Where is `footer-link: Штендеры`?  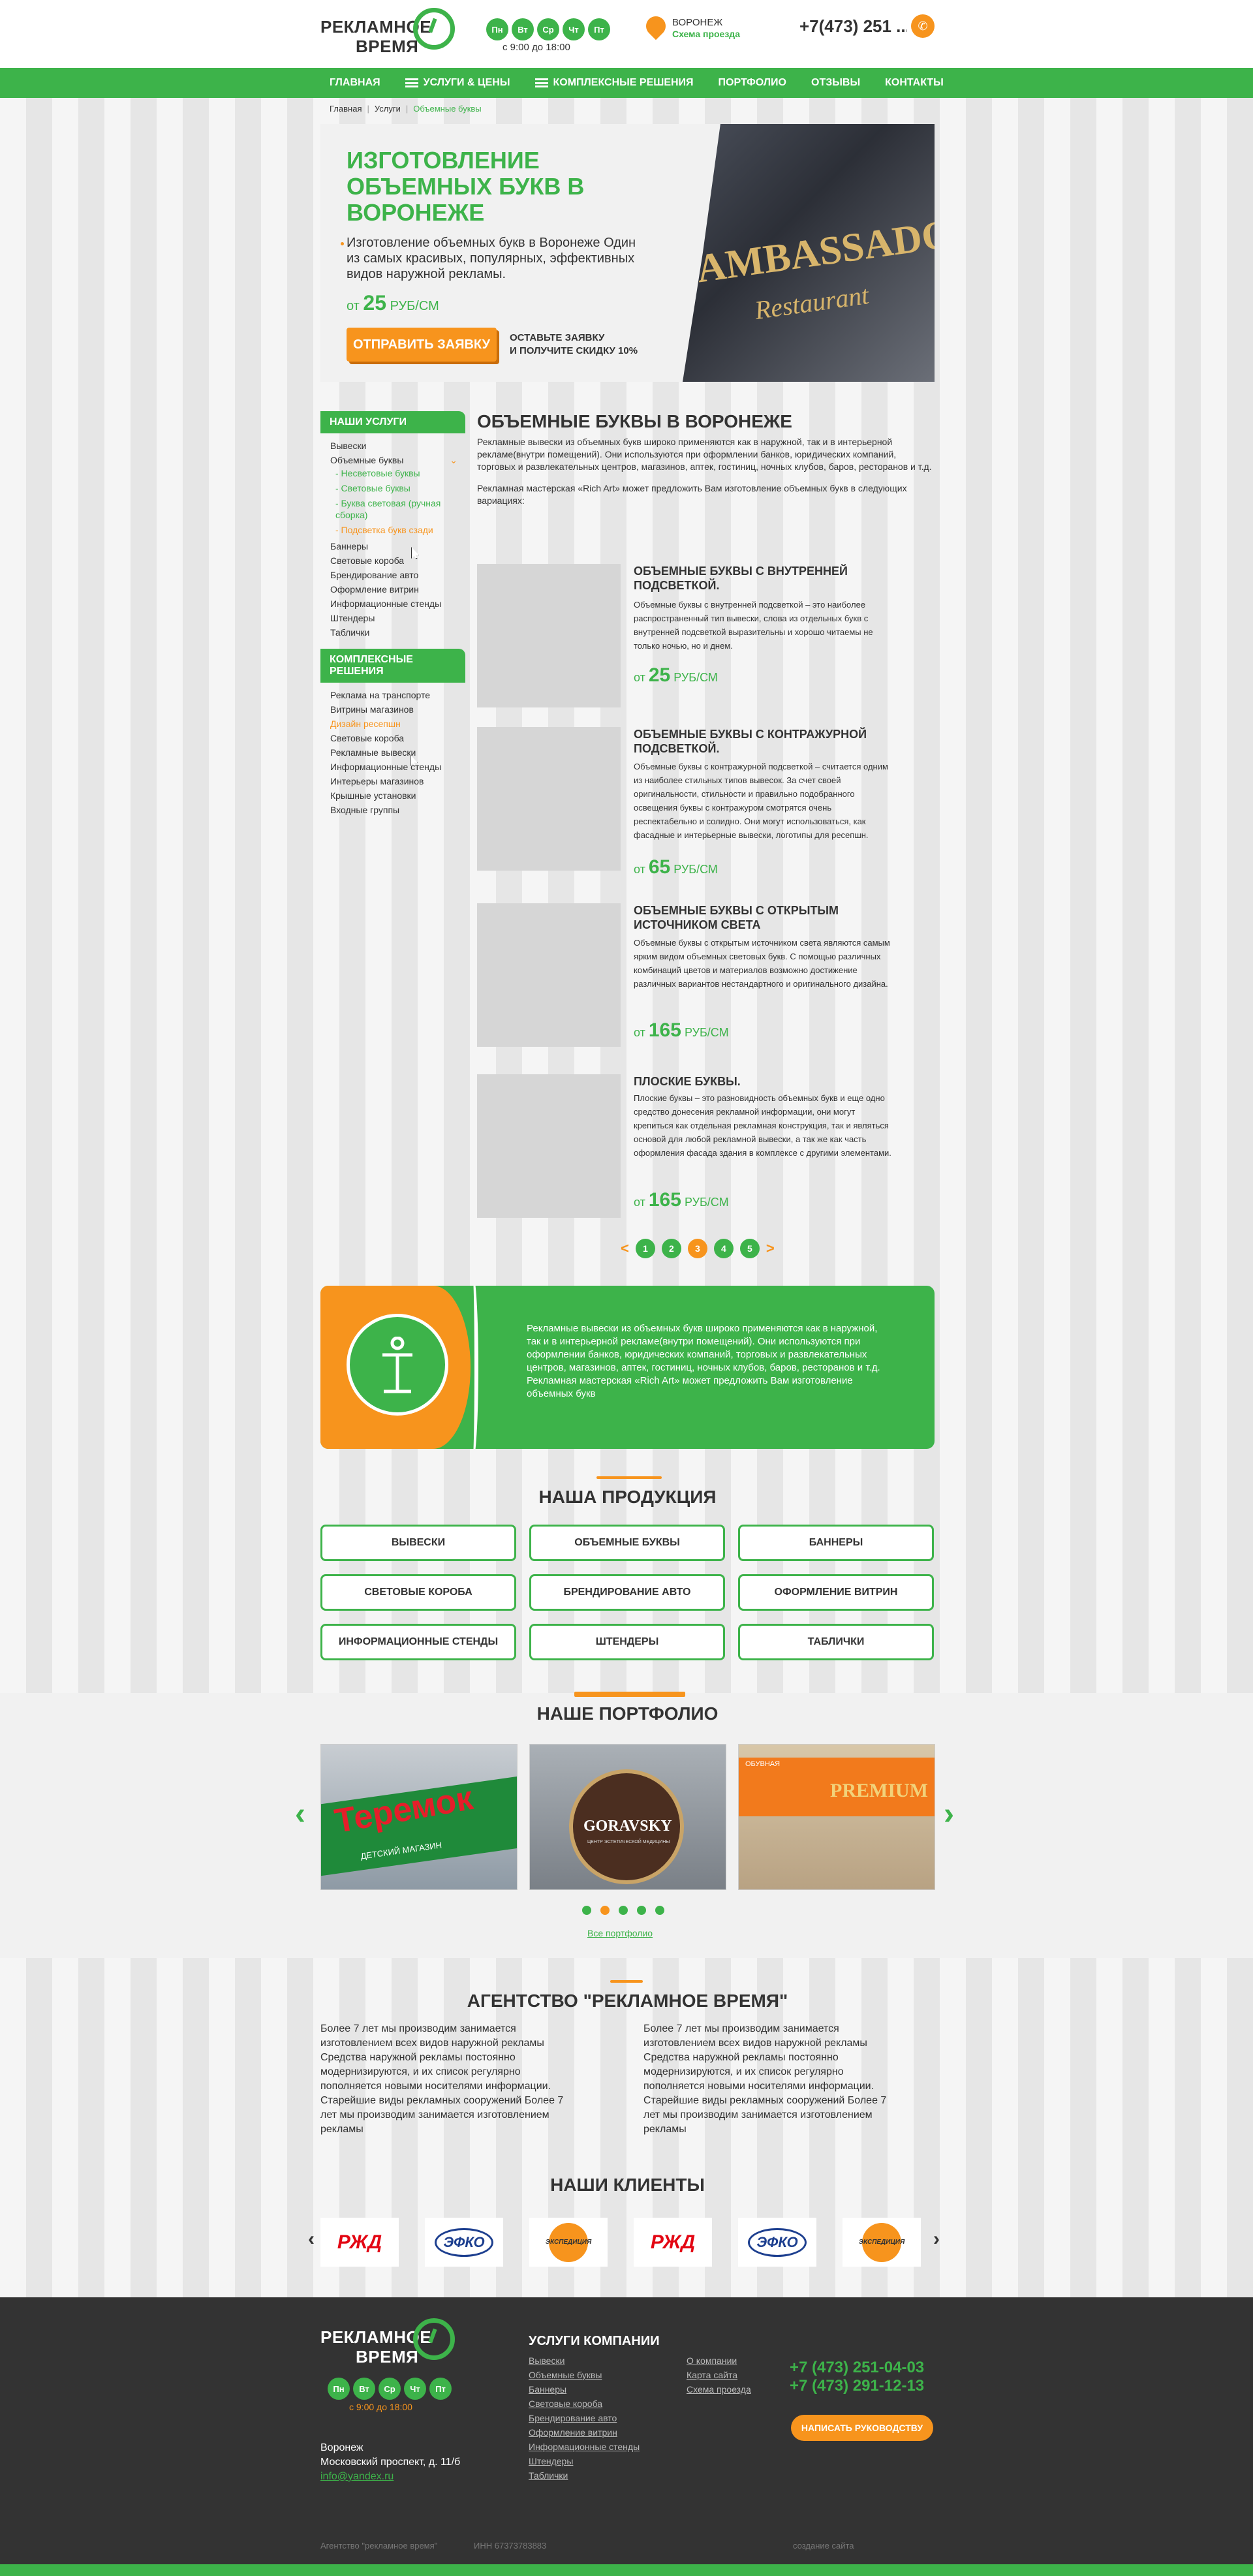
footer-link: Штендеры is located at coordinates (584, 2461).